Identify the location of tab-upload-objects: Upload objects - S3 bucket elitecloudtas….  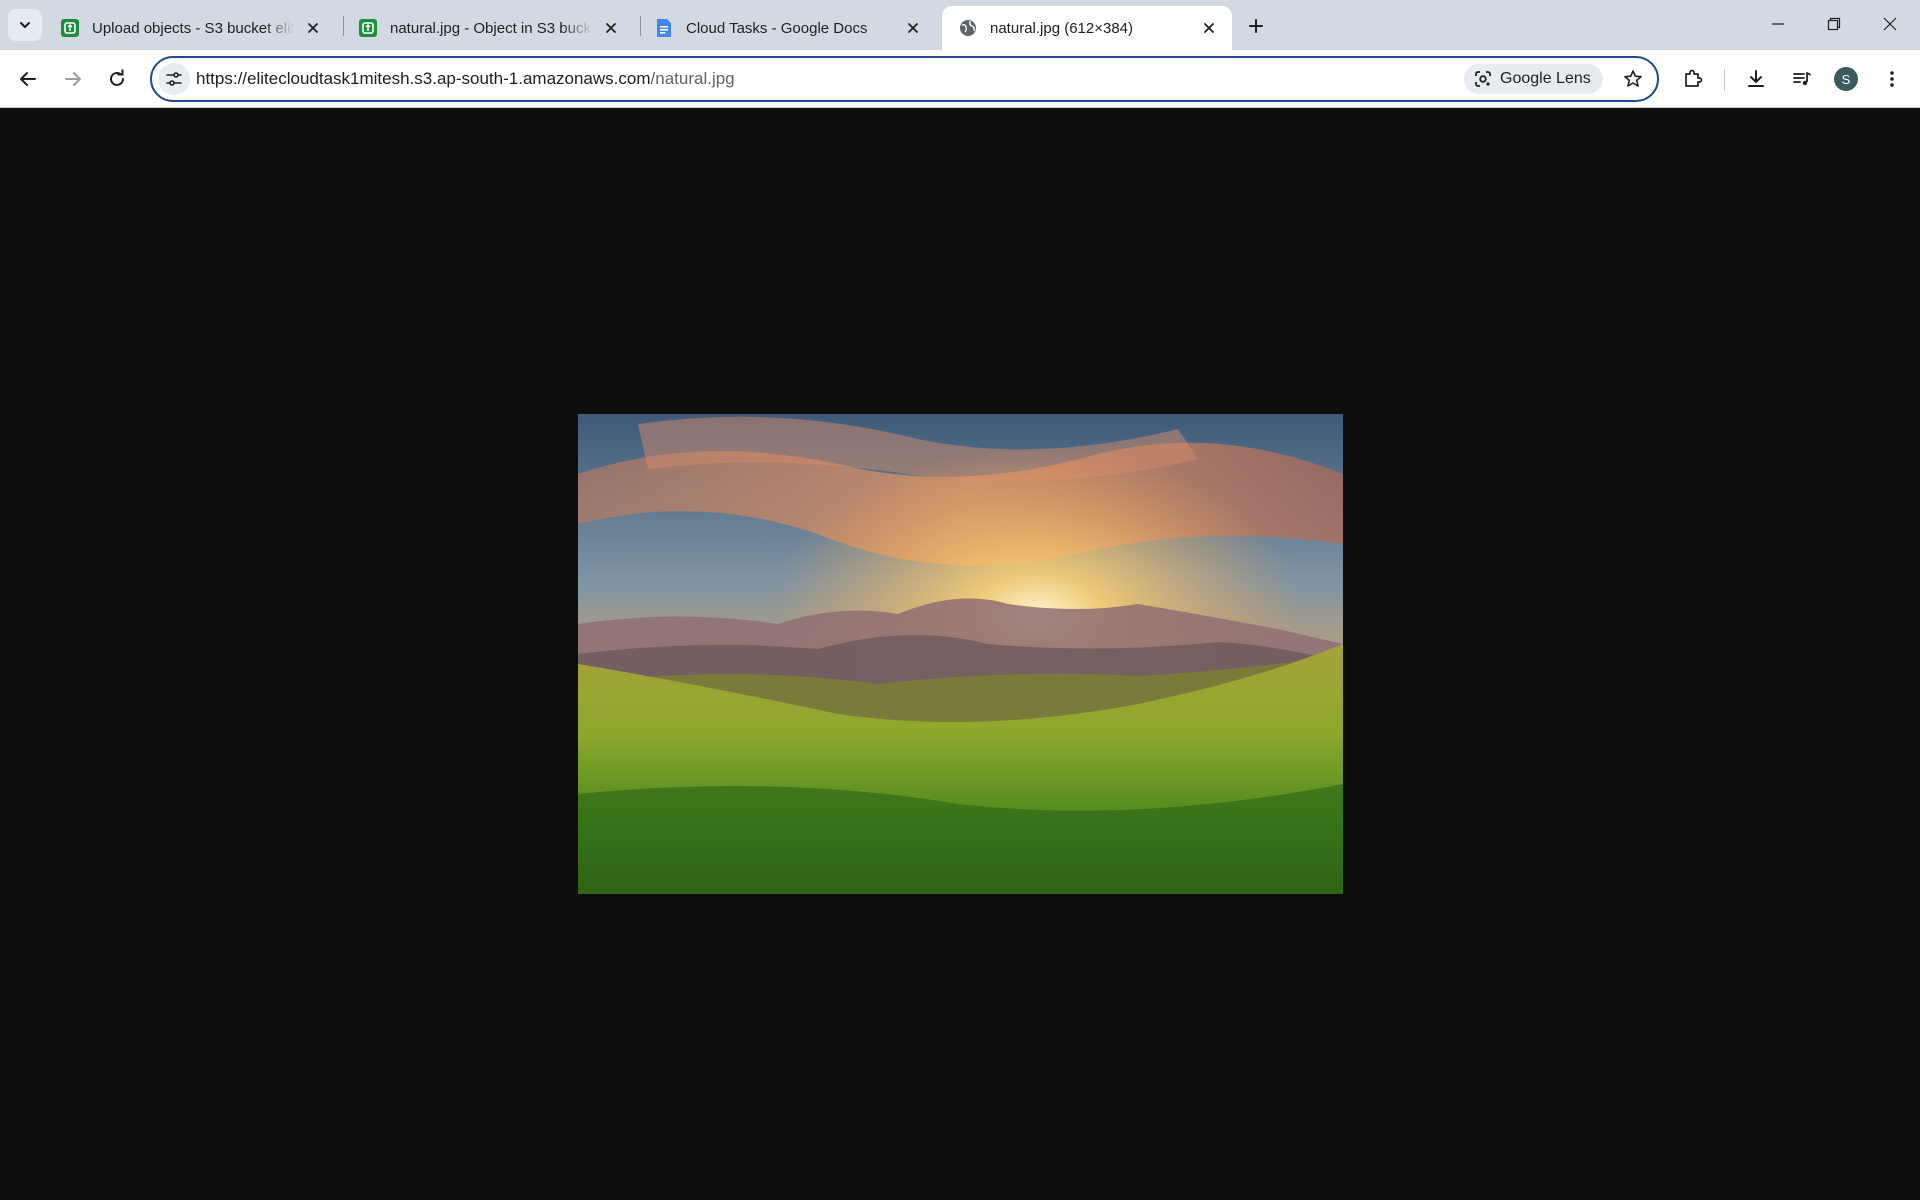
(190, 28).